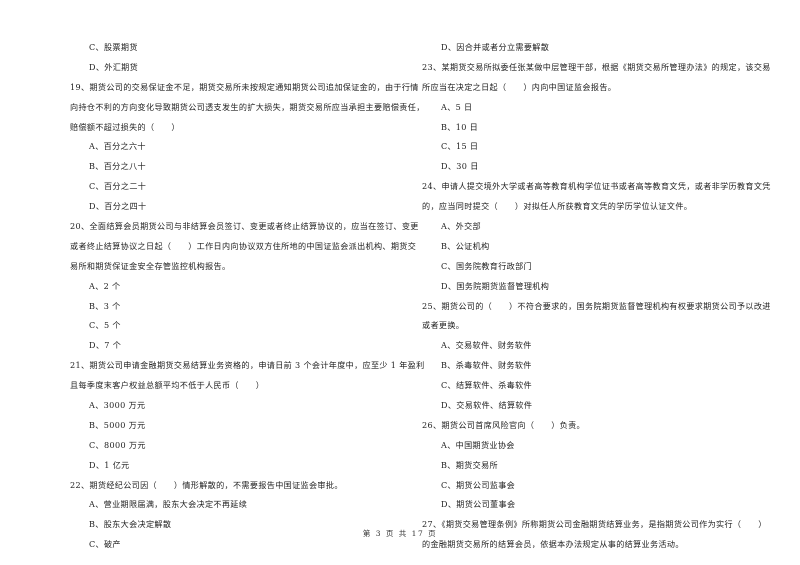 The image size is (800, 565). What do you see at coordinates (117, 146) in the screenshot?
I see `answer-option: A、百分之六十` at bounding box center [117, 146].